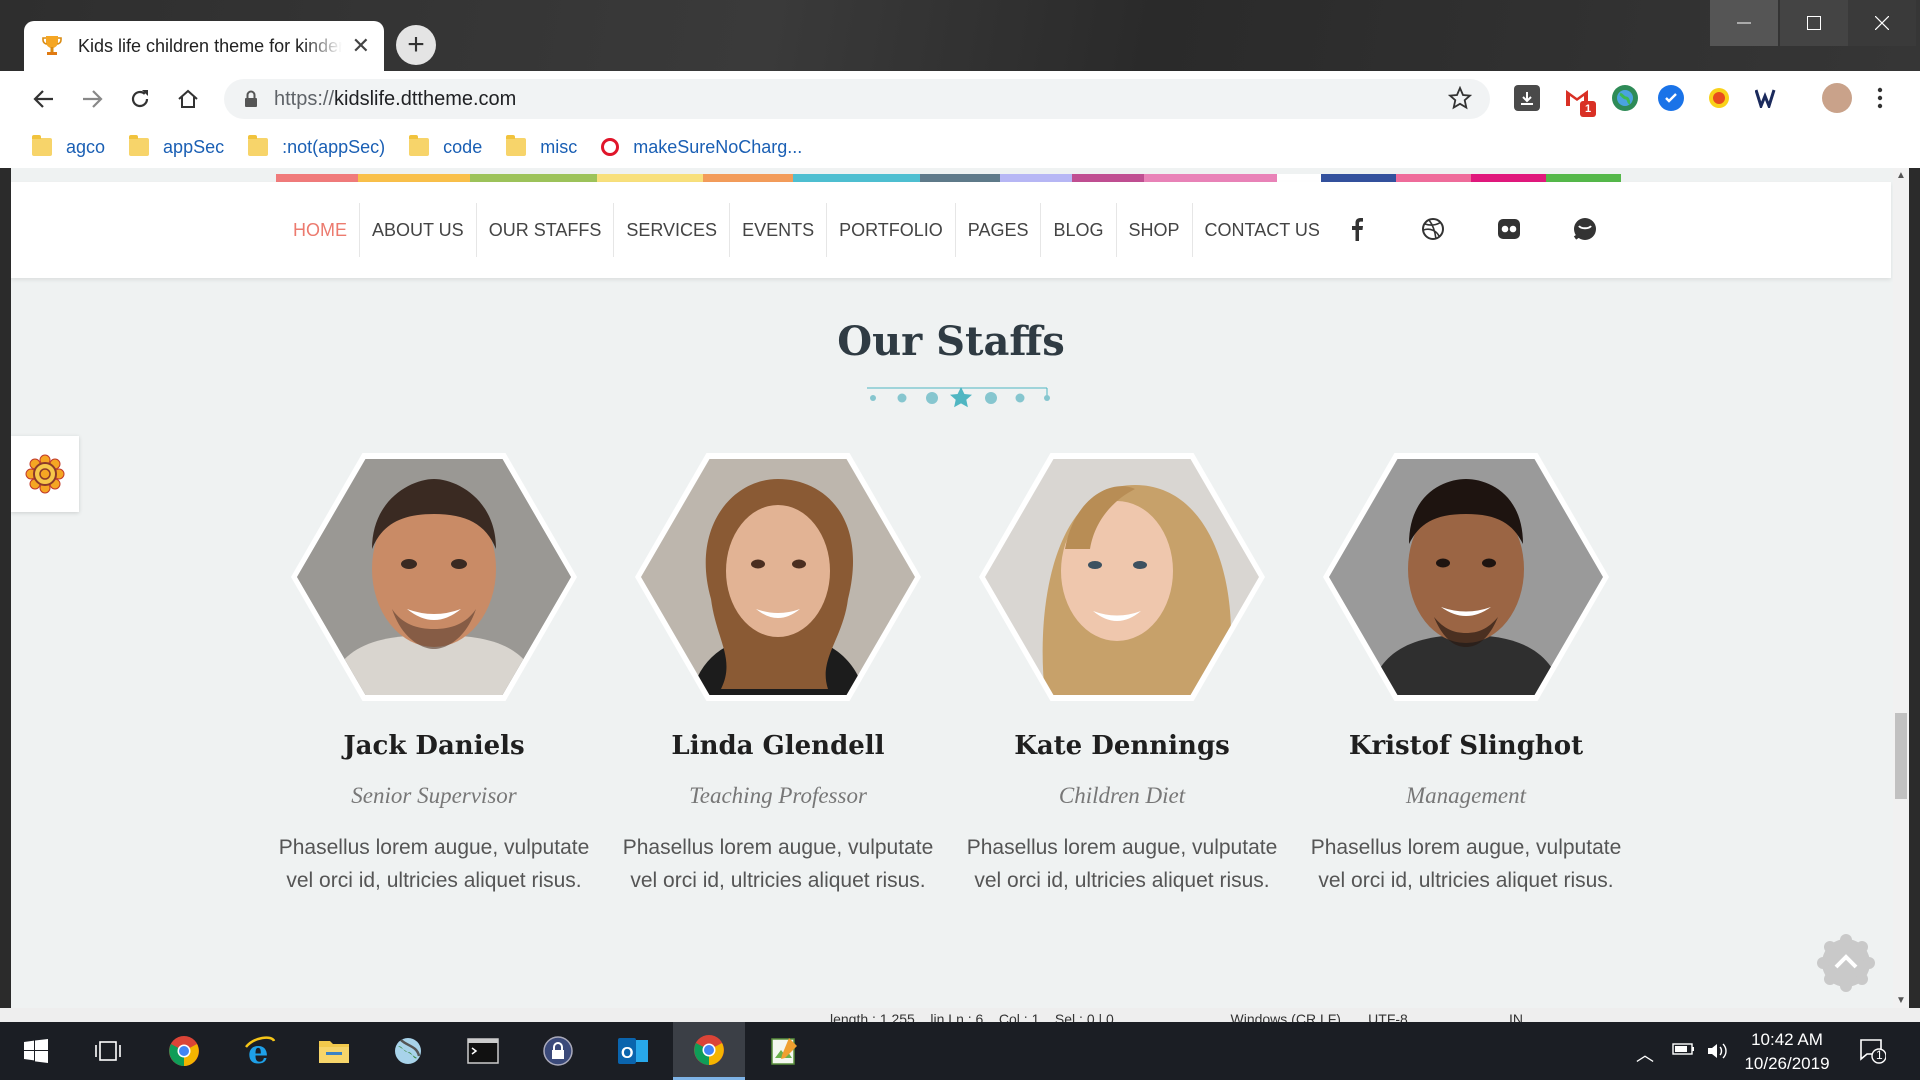 The image size is (1920, 1080). I want to click on new-tab-button: +, so click(416, 45).